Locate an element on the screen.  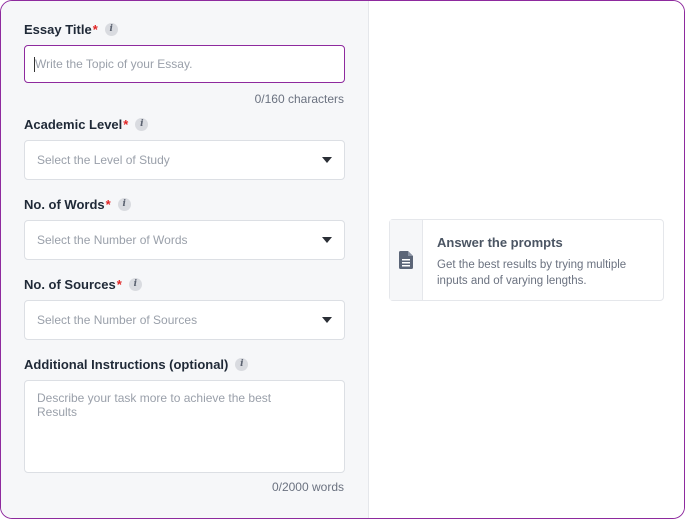
num-words-placeholder: Select the Number of Words is located at coordinates (112, 240).